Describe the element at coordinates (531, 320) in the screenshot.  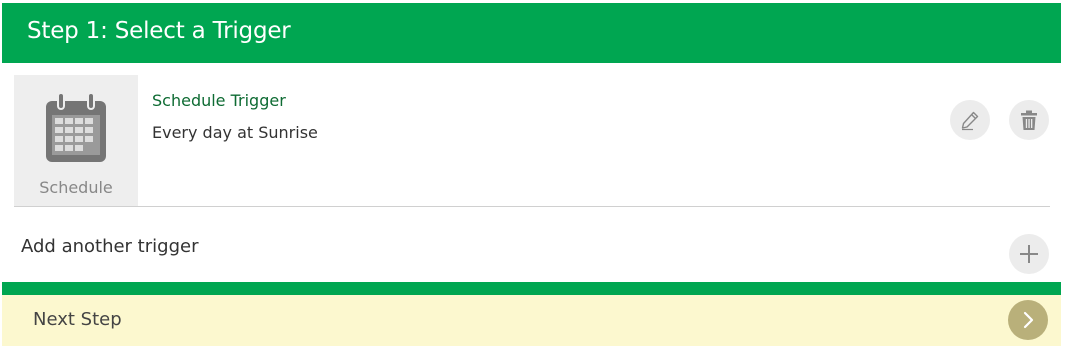
I see `next-step-button: Next Step` at that location.